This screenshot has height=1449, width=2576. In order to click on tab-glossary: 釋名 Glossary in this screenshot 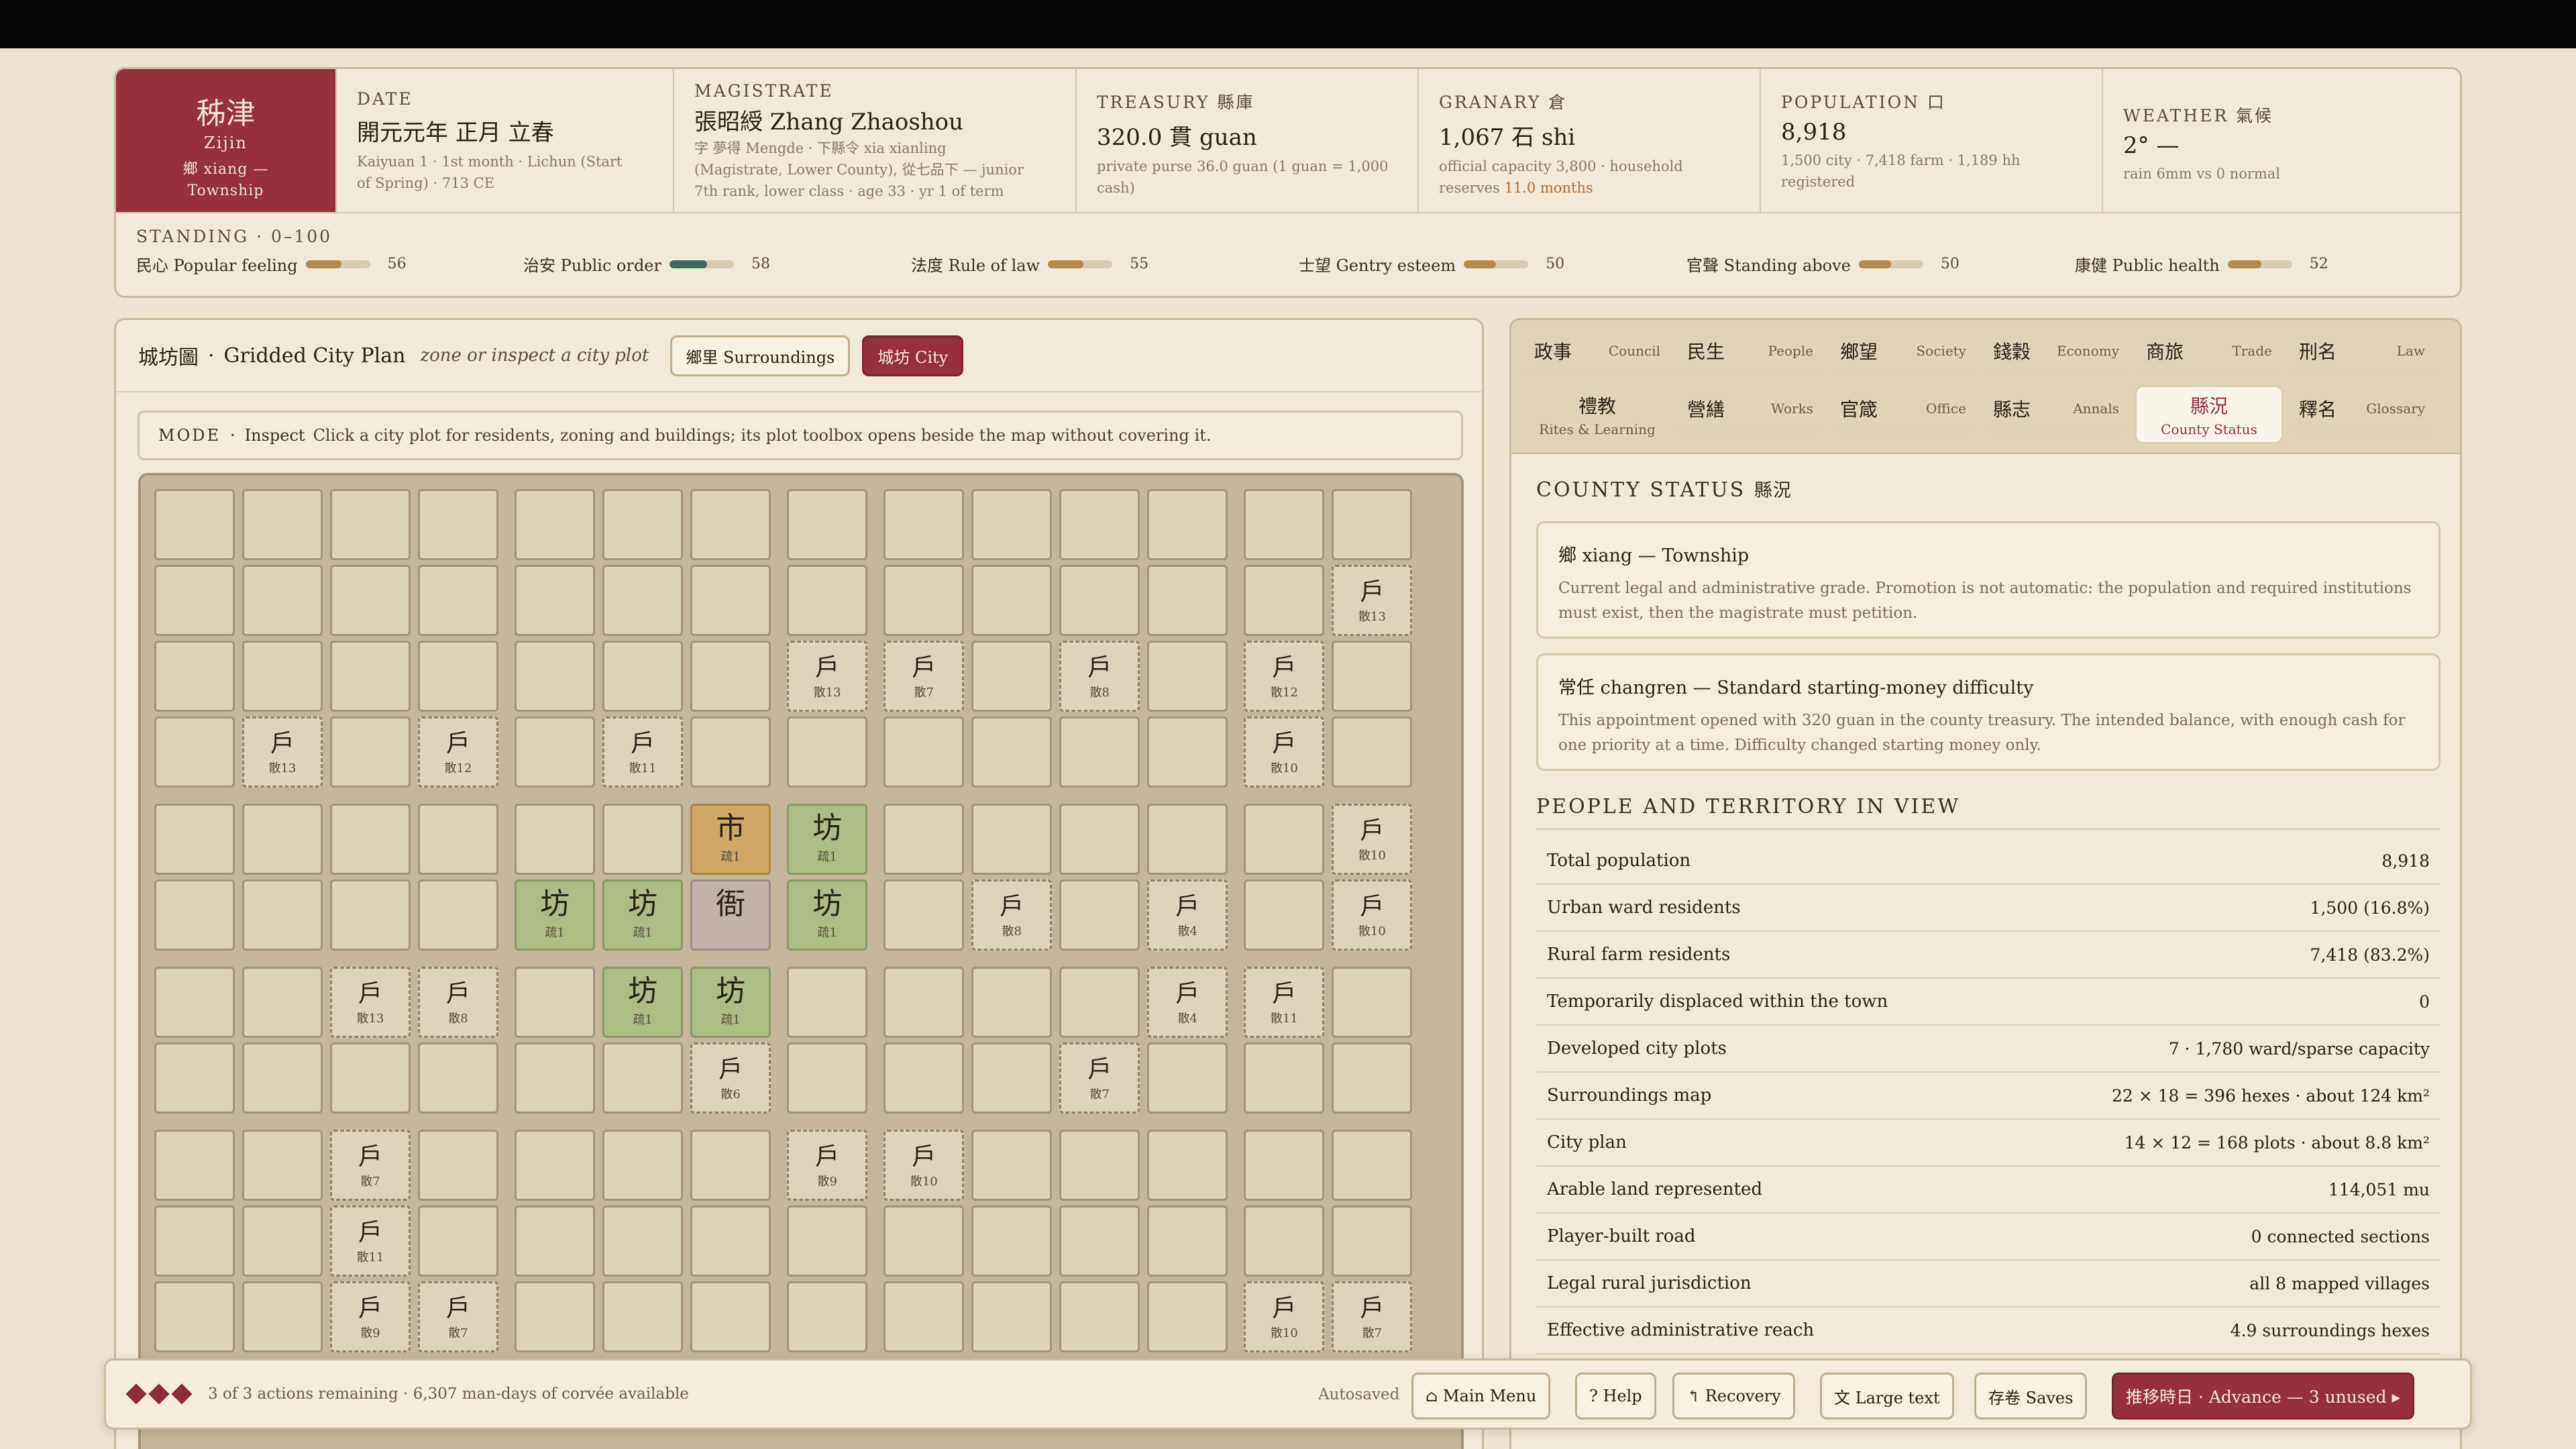, I will do `click(2362, 409)`.